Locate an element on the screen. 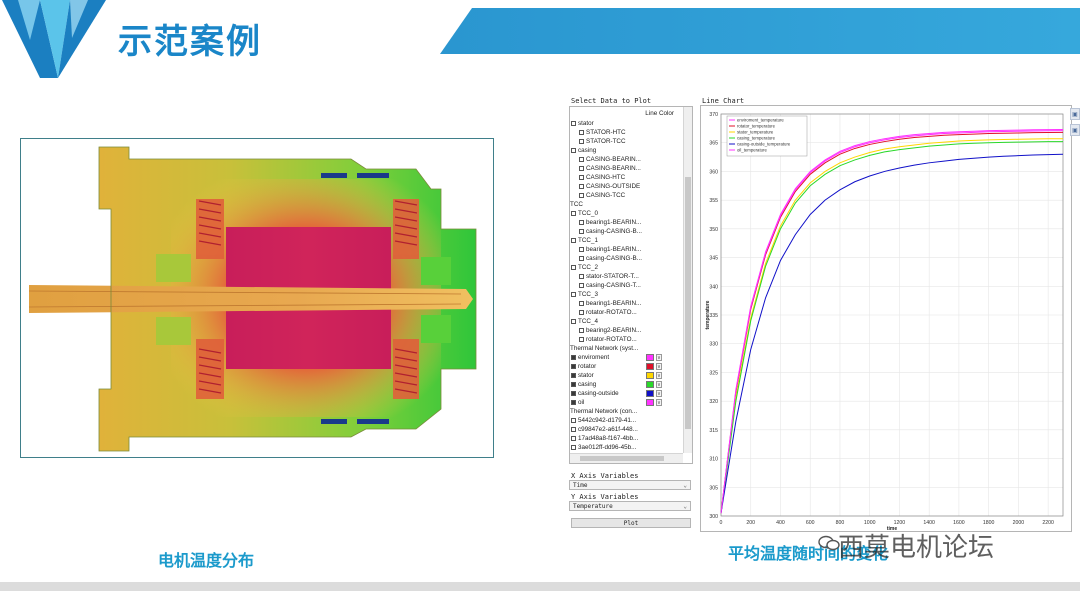 This screenshot has width=1080, height=591. tree-item-label: TCC_2 is located at coordinates (588, 267).